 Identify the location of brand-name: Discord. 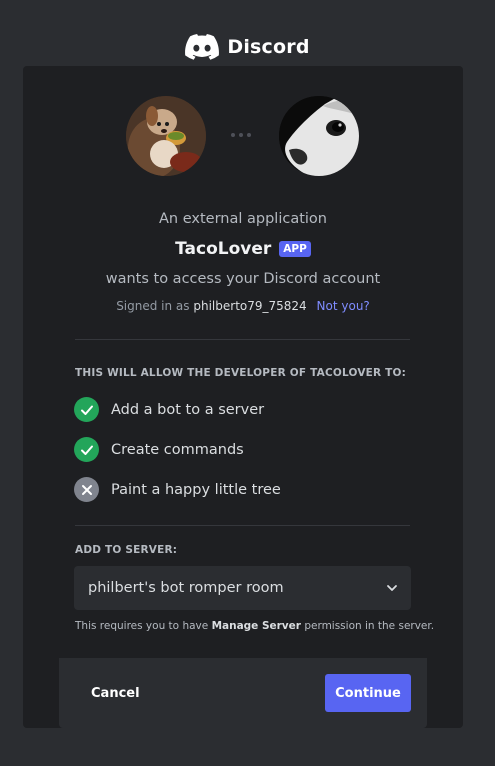
(268, 47).